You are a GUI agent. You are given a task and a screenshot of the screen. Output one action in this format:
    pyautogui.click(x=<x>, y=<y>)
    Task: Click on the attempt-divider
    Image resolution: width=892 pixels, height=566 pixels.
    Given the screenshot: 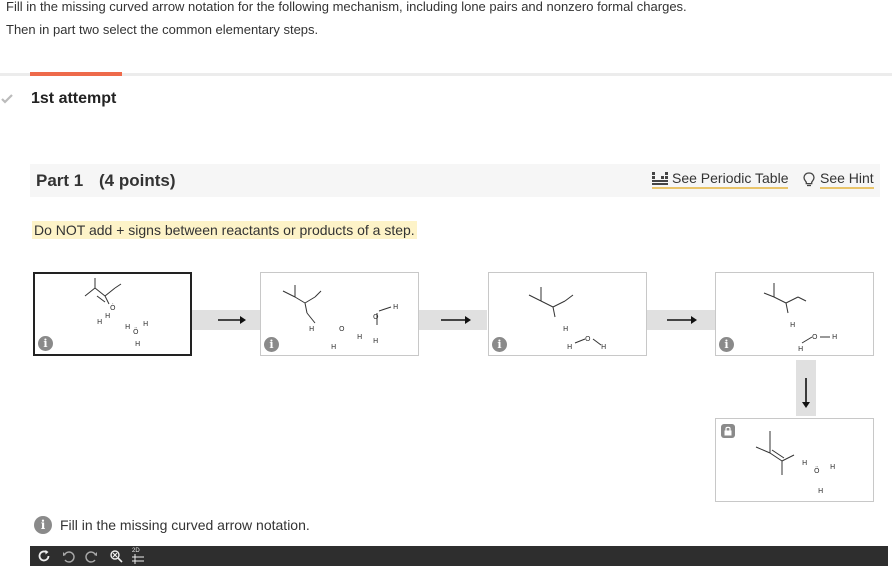 What is the action you would take?
    pyautogui.click(x=446, y=74)
    